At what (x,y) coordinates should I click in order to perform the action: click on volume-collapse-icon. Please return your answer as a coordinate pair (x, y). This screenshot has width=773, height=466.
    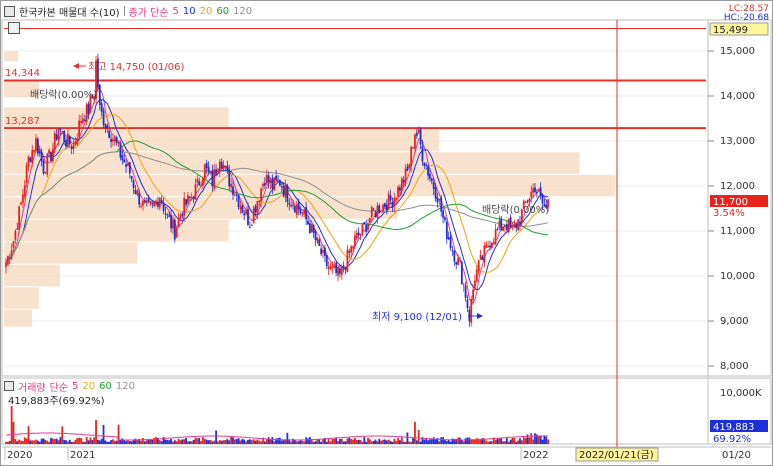
    Looking at the image, I should click on (9, 386).